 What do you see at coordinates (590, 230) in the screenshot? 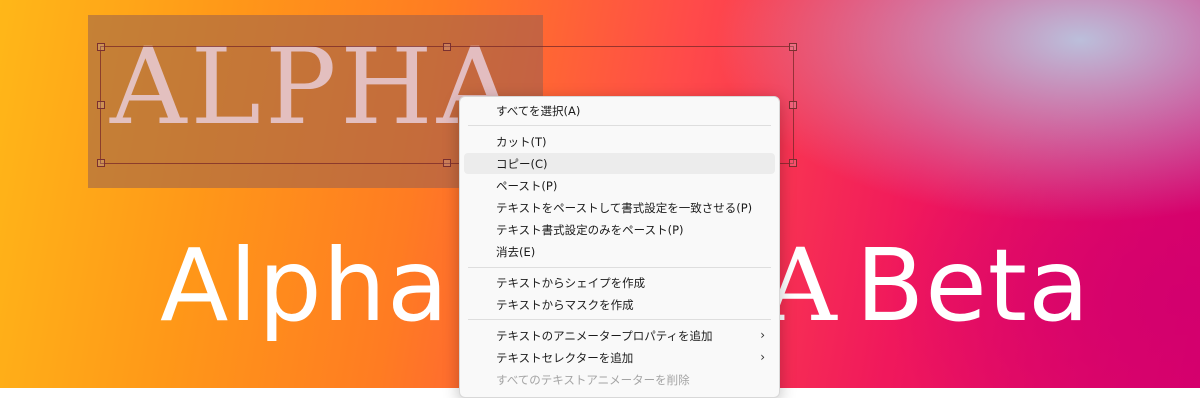
I see `menu-item-label: テキスト書式設定のみをペースト(P)` at bounding box center [590, 230].